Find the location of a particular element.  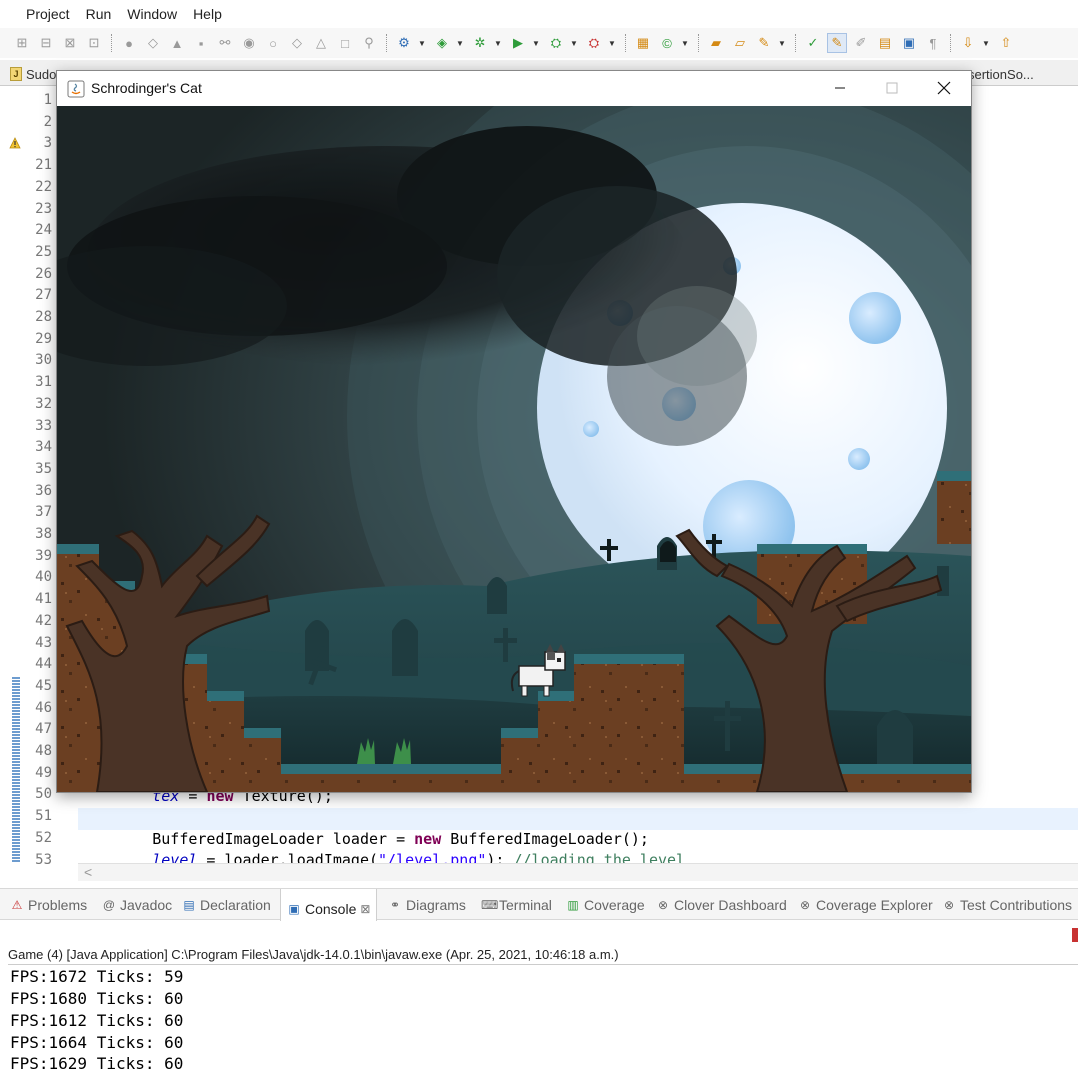

line-number: 26 is located at coordinates (43, 273).